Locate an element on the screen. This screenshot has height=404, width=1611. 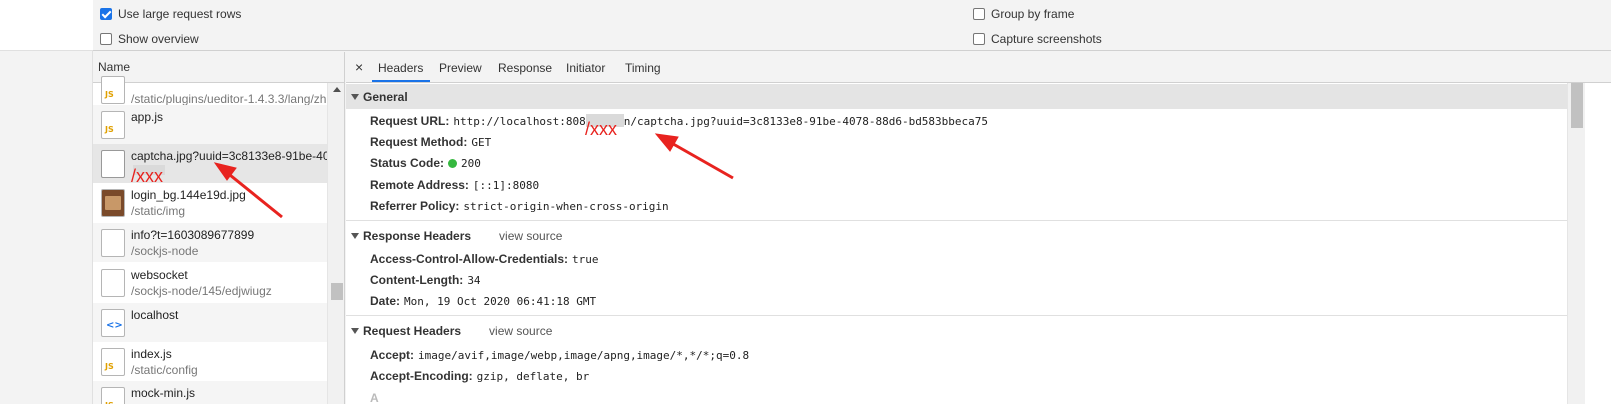
url-prefix: http://localhost:808 is located at coordinates (519, 121).